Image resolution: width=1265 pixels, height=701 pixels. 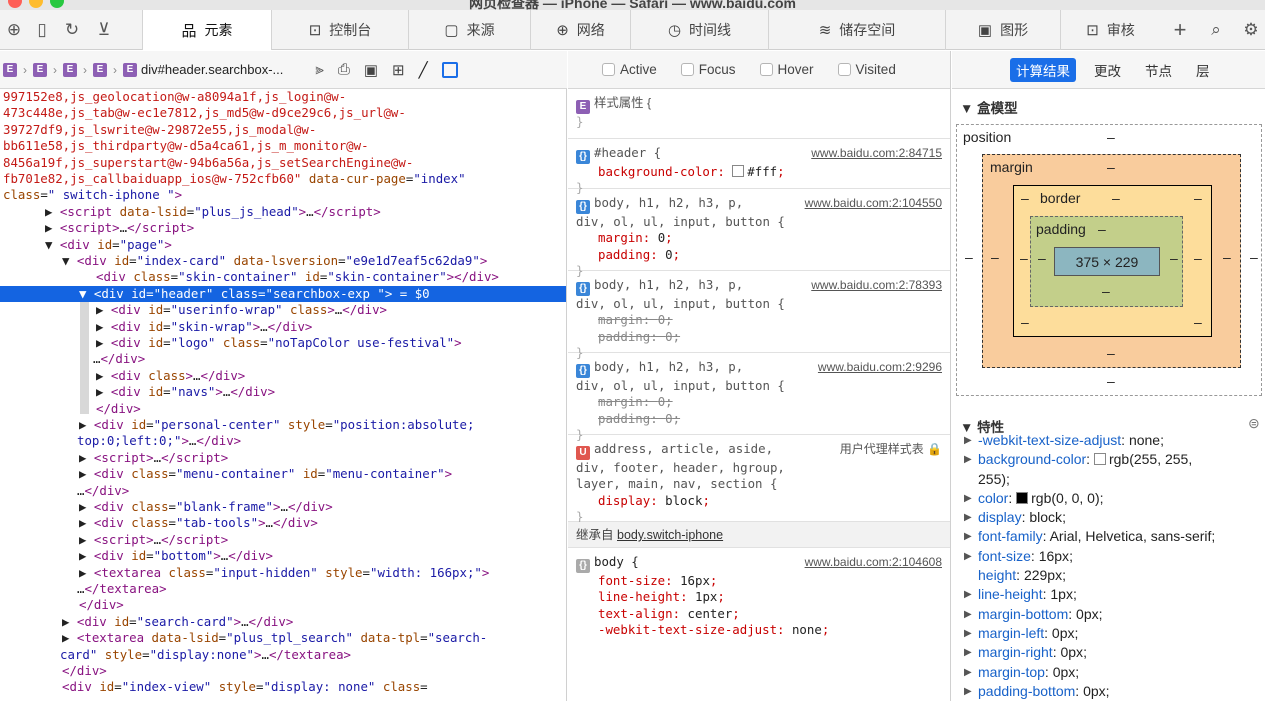 I want to click on dom-line: ▶ <div id="search-card">…</div>, so click(x=283, y=622).